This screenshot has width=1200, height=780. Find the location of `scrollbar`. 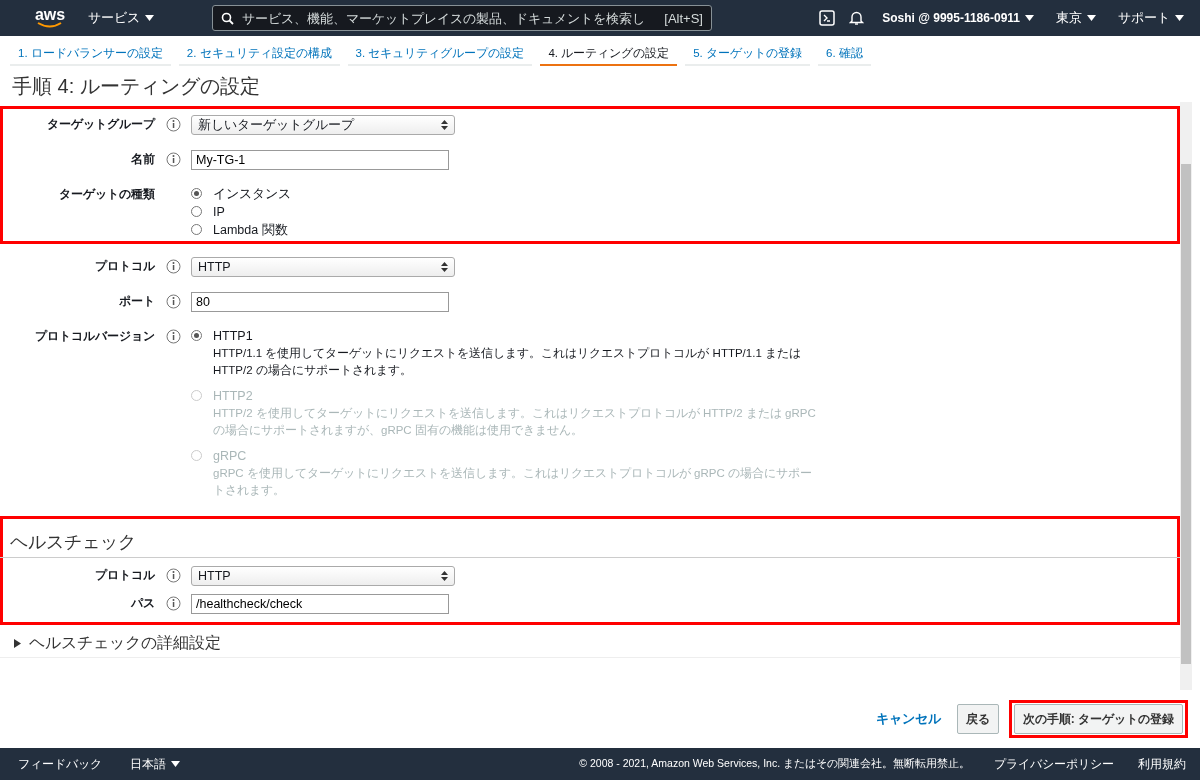

scrollbar is located at coordinates (1186, 396).